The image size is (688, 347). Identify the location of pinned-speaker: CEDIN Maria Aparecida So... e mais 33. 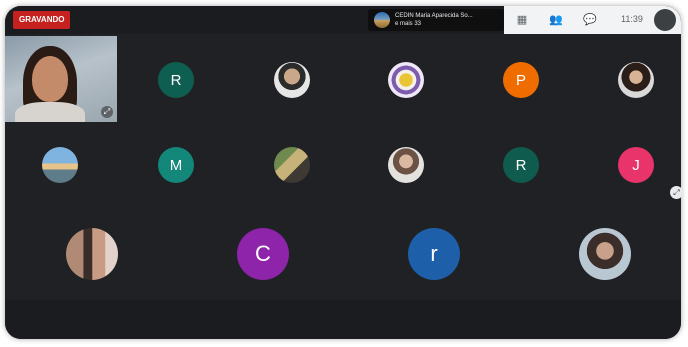
(436, 20).